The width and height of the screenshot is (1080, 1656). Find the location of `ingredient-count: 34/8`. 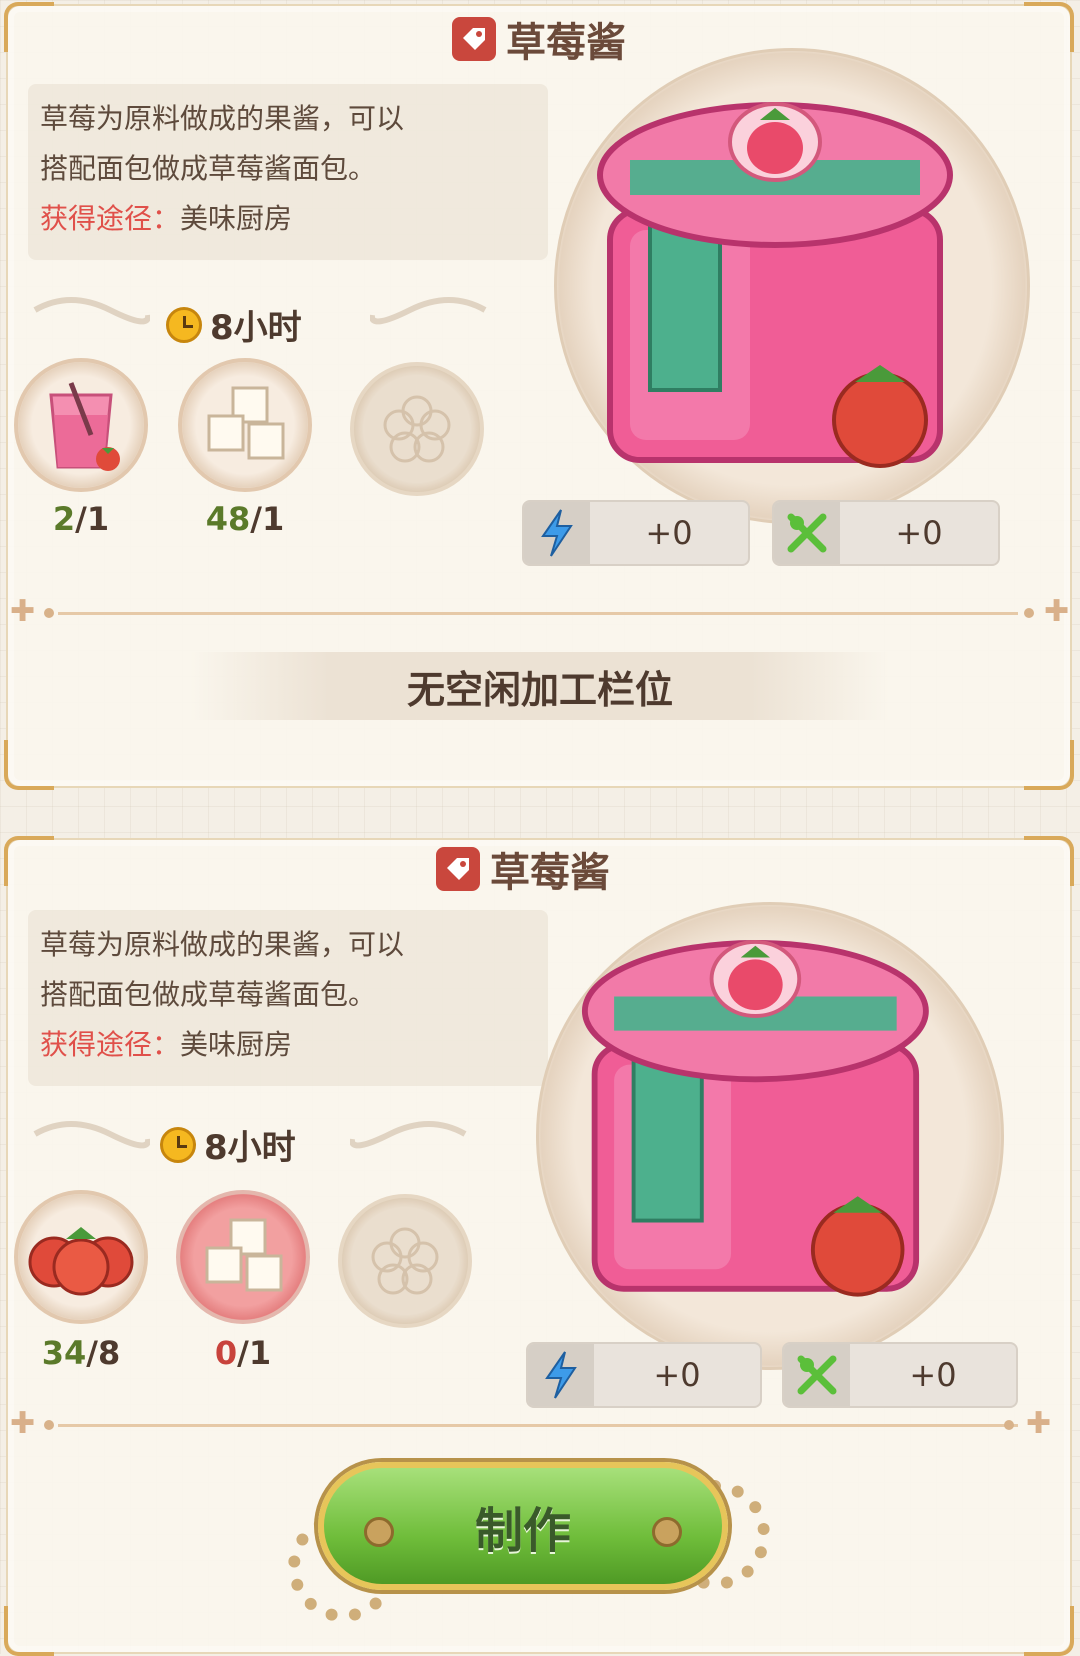

ingredient-count: 34/8 is located at coordinates (81, 1353).